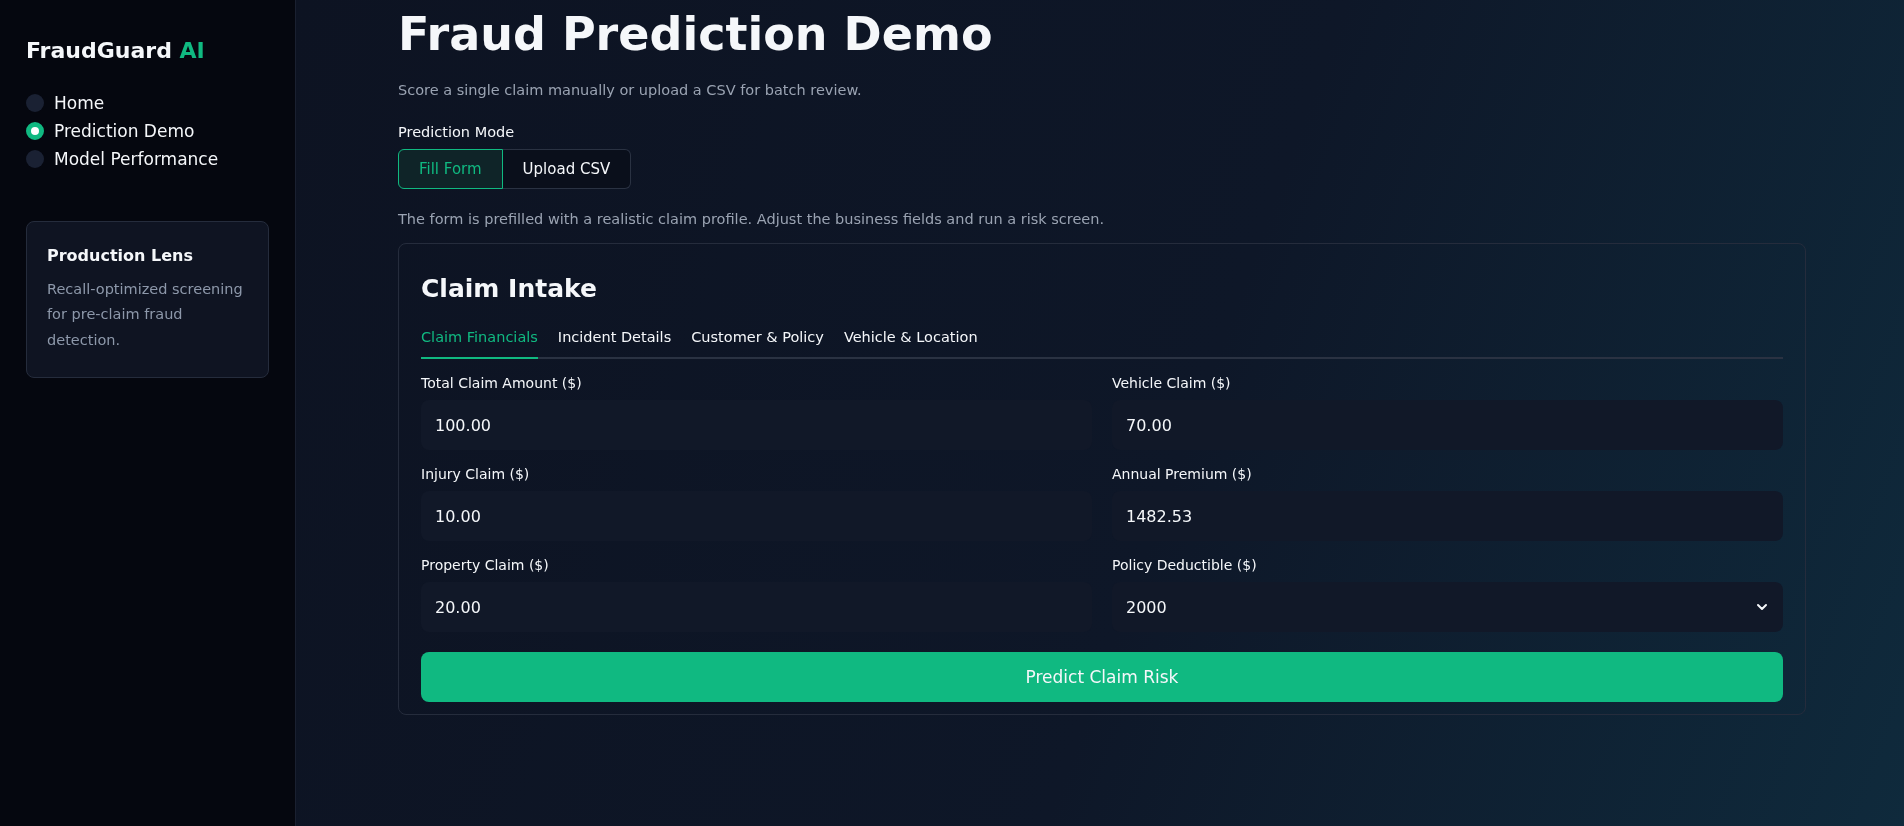  Describe the element at coordinates (122, 159) in the screenshot. I see `nav-radio-item: Model Performance` at that location.